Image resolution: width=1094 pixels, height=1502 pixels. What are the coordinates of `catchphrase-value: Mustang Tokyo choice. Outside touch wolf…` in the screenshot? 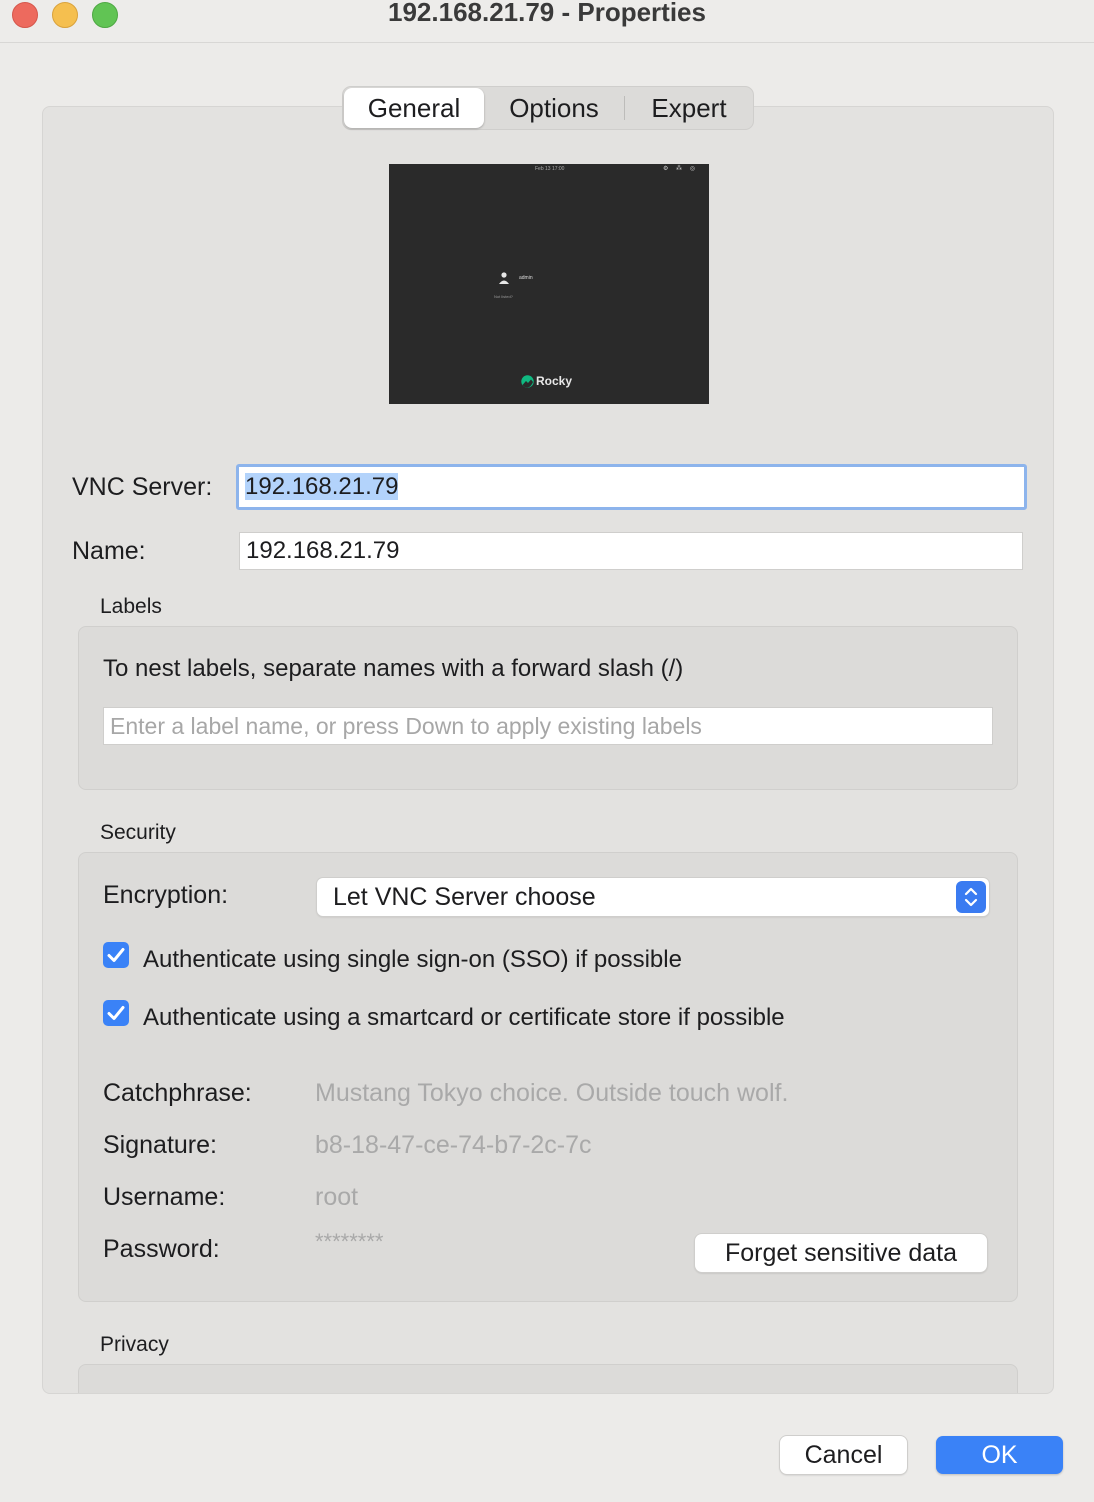 It's located at (552, 1093).